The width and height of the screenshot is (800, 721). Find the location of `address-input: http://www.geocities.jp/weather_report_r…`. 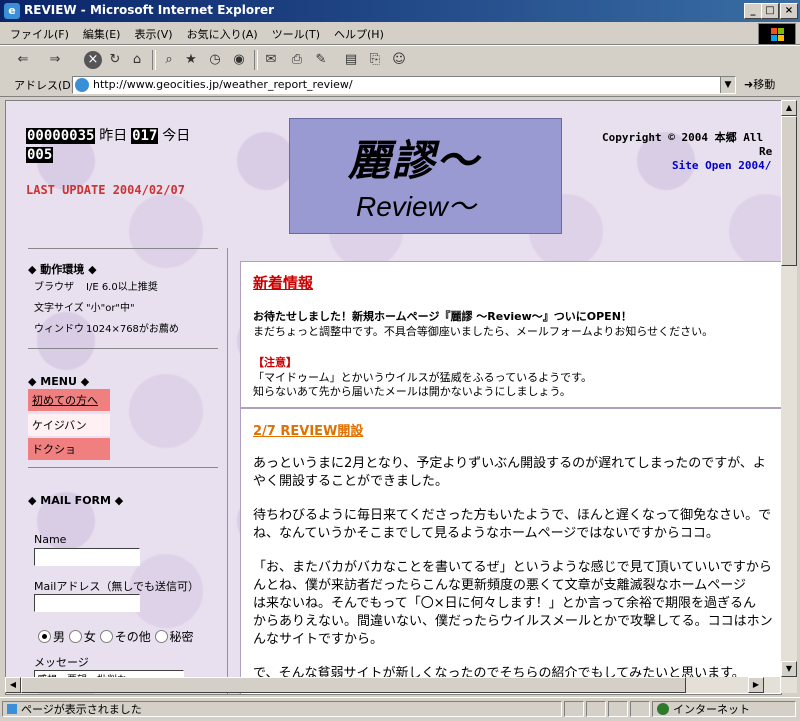

address-input: http://www.geocities.jp/weather_report_r… is located at coordinates (404, 85).